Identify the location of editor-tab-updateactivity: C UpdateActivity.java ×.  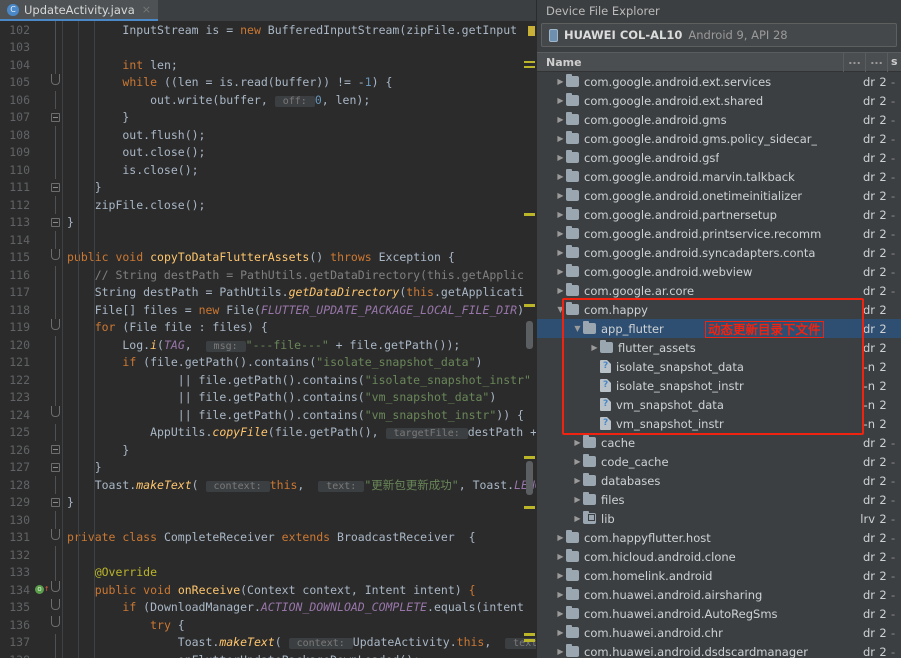
(79, 10).